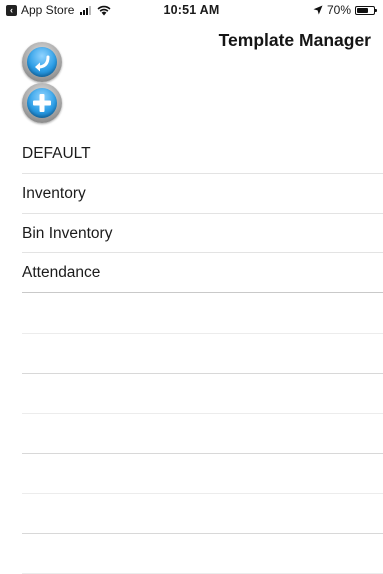 This screenshot has height=574, width=383. Describe the element at coordinates (363, 10) in the screenshot. I see `battery-fill` at that location.